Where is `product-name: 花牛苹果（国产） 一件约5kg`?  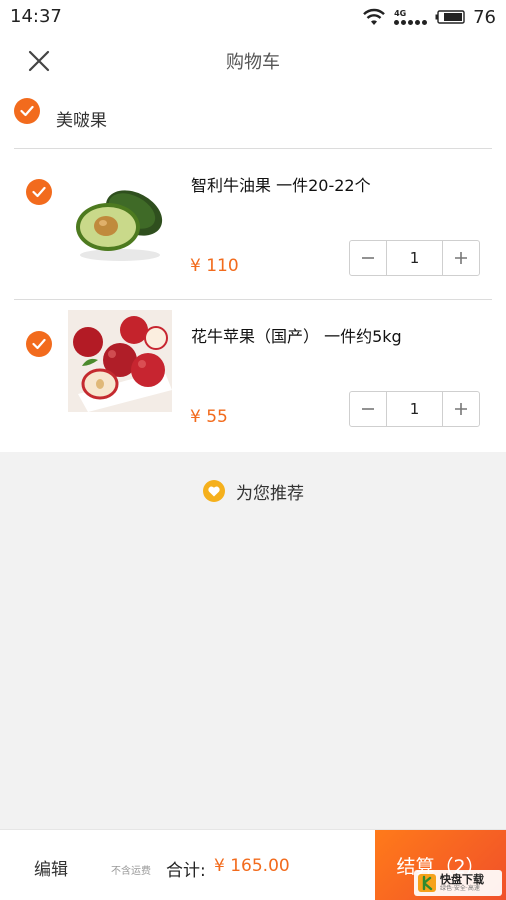
product-name: 花牛苹果（国产） 一件约5kg is located at coordinates (296, 335).